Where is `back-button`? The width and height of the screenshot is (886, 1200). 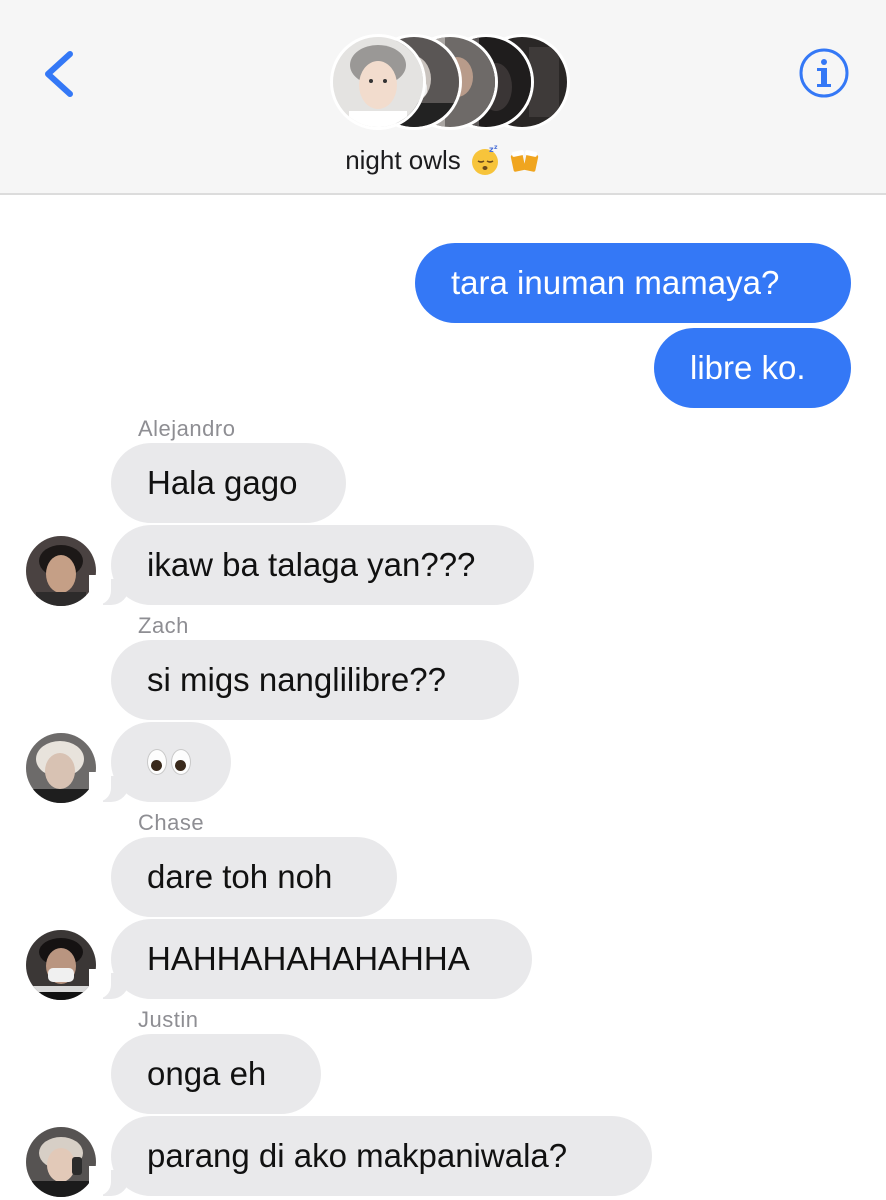 back-button is located at coordinates (61, 74).